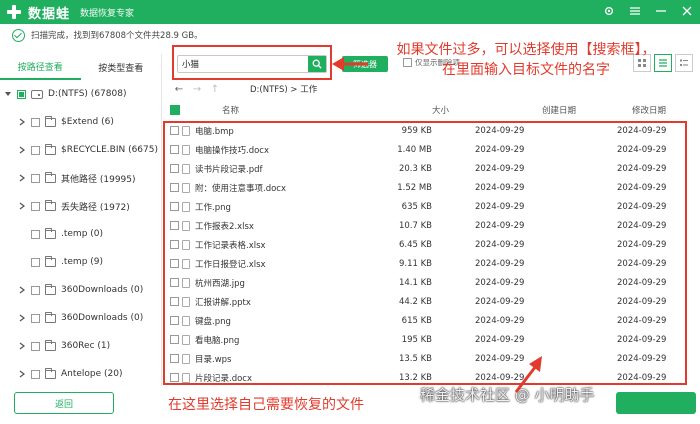 The height and width of the screenshot is (424, 700). Describe the element at coordinates (431, 187) in the screenshot. I see `table-row: 附：使用注意事项.docx 1.52 MB 2024-09-29 2024-09-29` at that location.